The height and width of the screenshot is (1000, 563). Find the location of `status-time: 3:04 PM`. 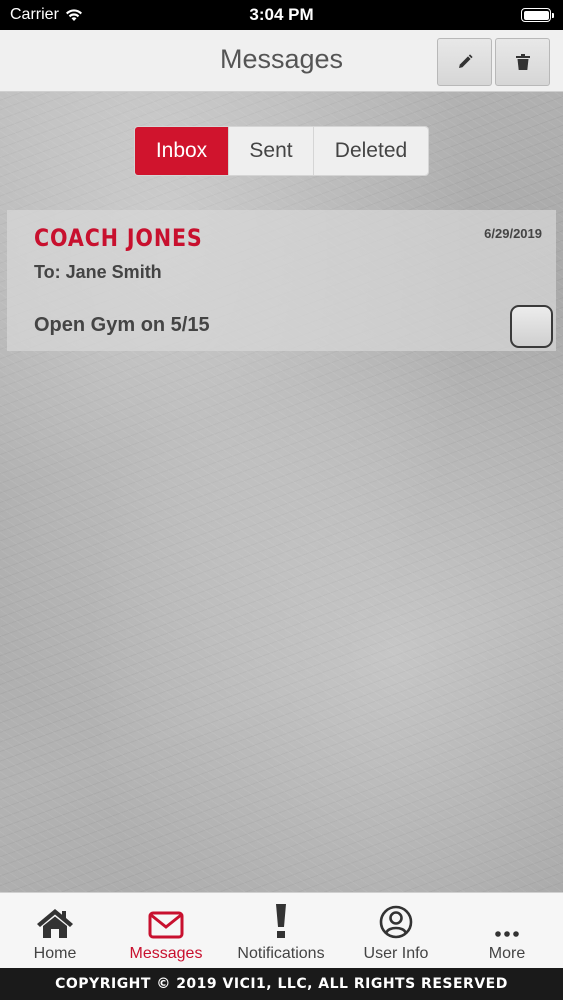

status-time: 3:04 PM is located at coordinates (281, 14).